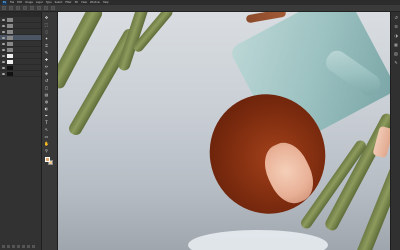 The image size is (400, 250). I want to click on healing-icon: ✚, so click(46, 59).